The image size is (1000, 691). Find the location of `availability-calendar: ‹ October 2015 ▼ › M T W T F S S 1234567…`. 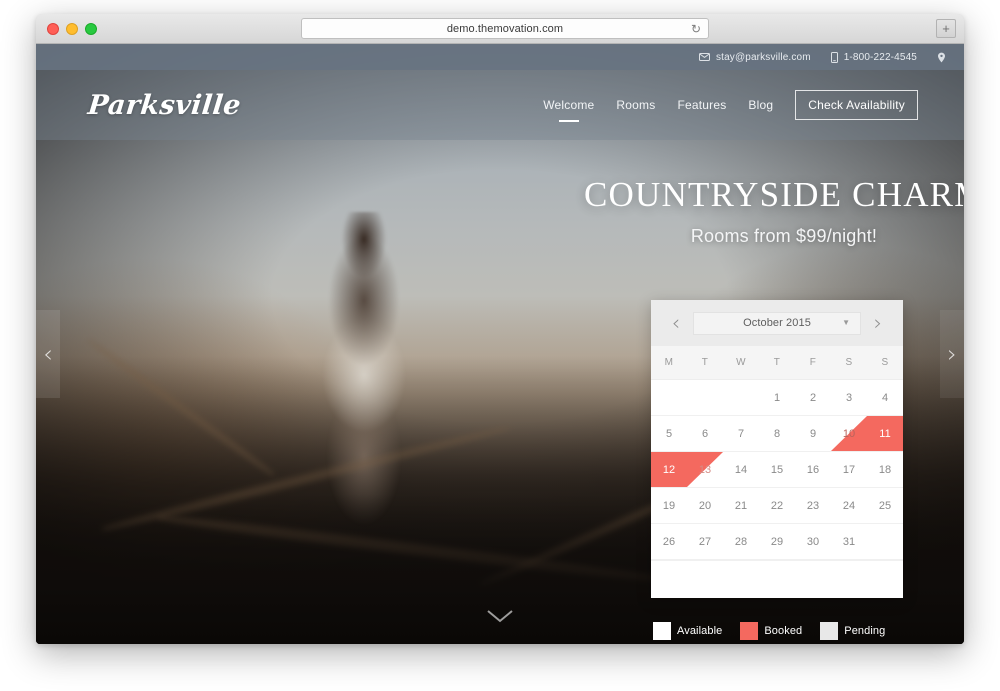

availability-calendar: ‹ October 2015 ▼ › M T W T F S S 1234567… is located at coordinates (777, 449).